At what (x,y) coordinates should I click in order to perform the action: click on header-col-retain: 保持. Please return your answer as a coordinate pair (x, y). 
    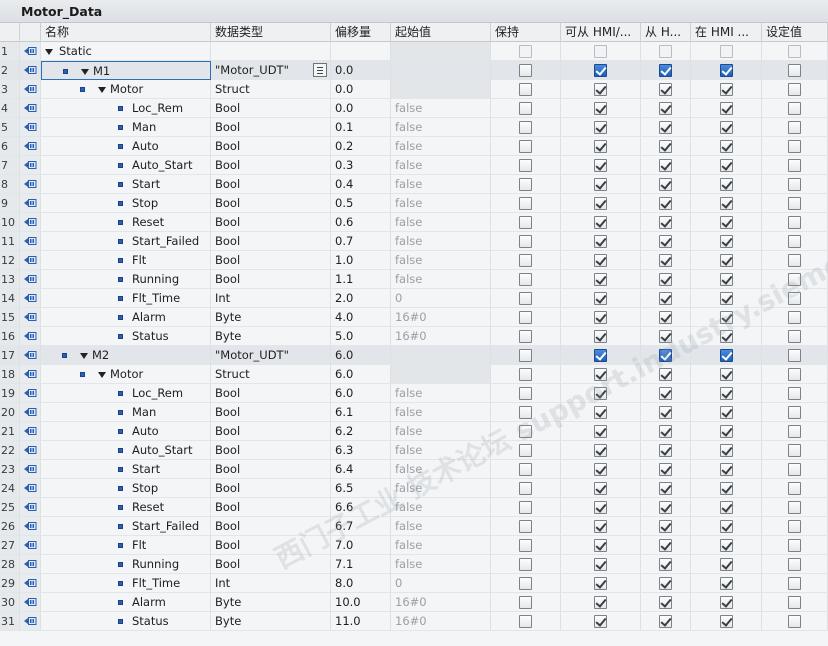
    Looking at the image, I should click on (526, 32).